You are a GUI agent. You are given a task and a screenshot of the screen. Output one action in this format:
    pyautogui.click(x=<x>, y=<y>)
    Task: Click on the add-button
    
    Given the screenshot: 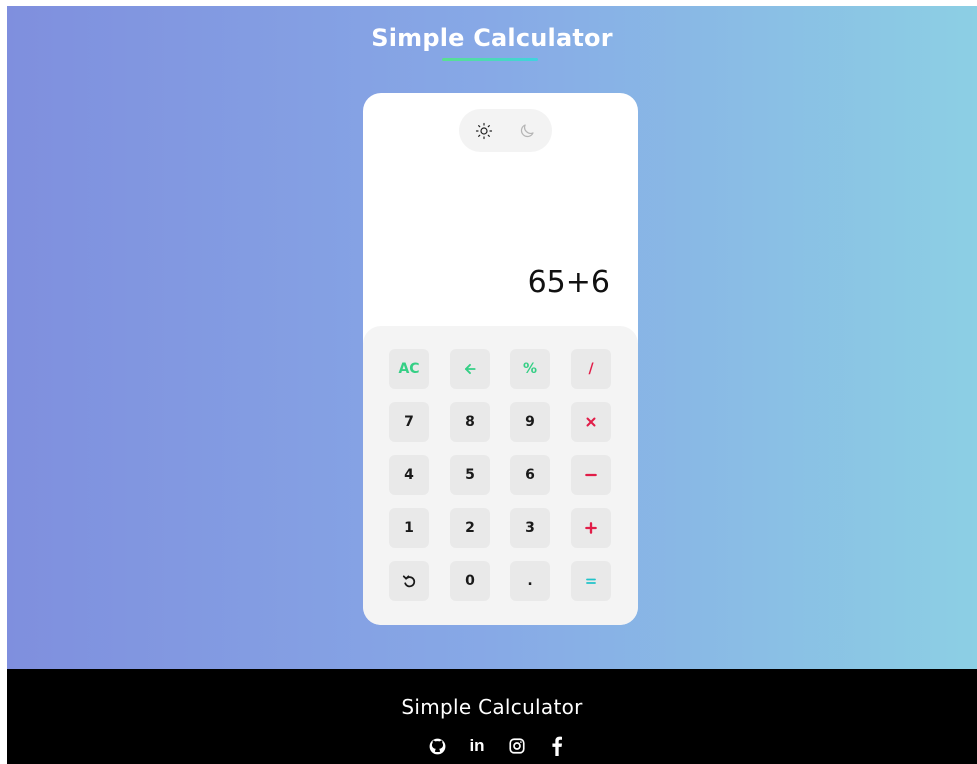 What is the action you would take?
    pyautogui.click(x=591, y=528)
    